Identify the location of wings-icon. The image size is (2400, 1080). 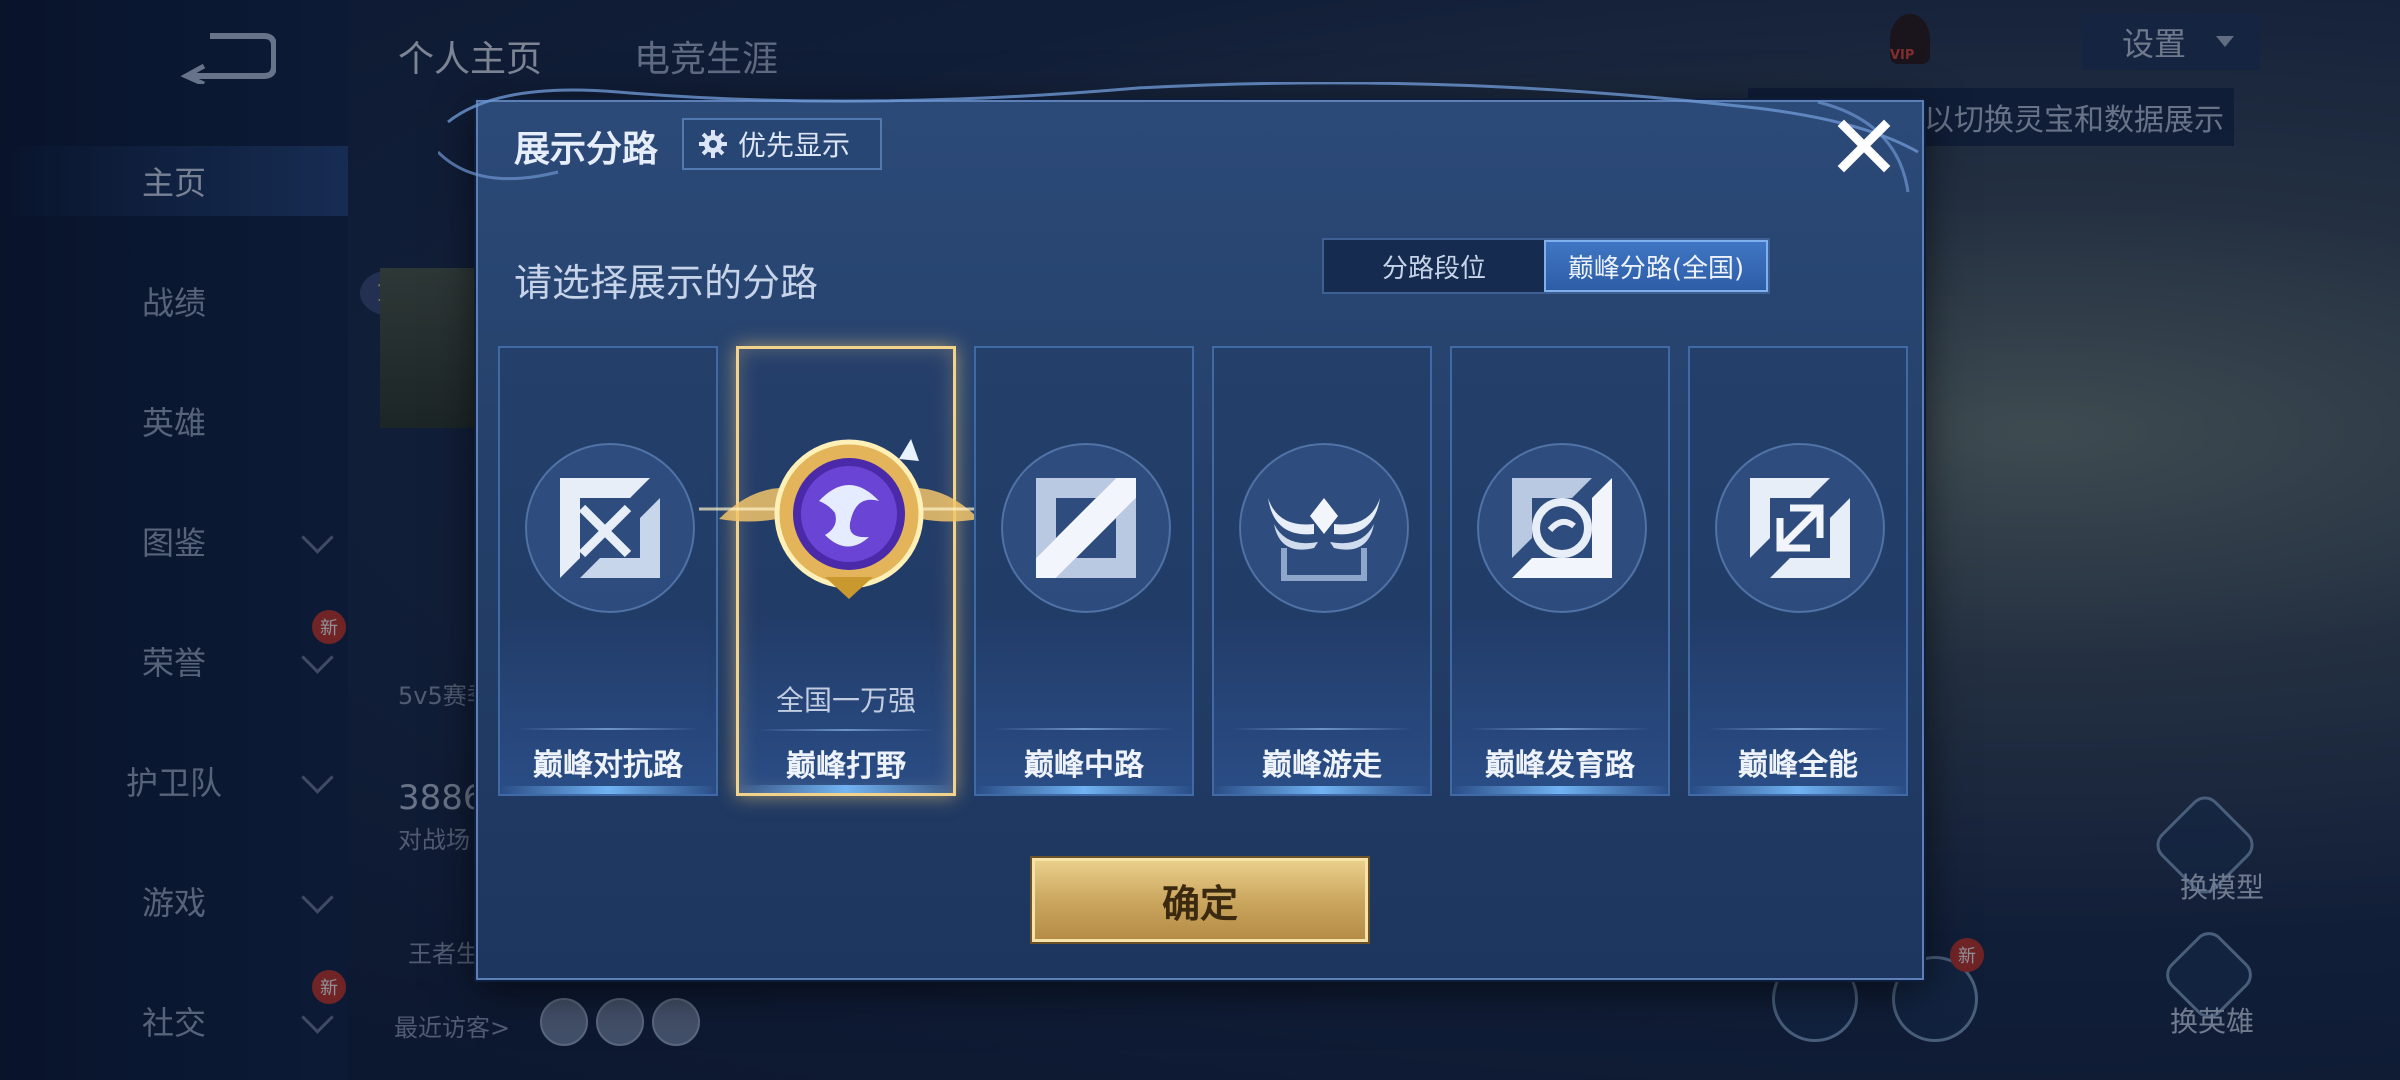
(1324, 528).